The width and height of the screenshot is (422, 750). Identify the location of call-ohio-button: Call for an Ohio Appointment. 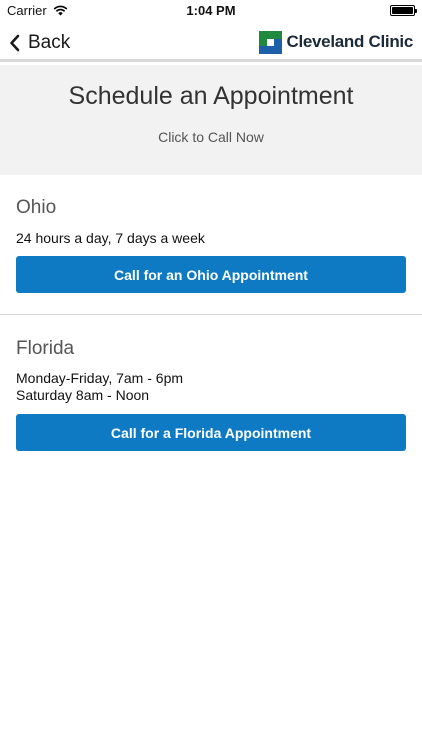
(211, 274).